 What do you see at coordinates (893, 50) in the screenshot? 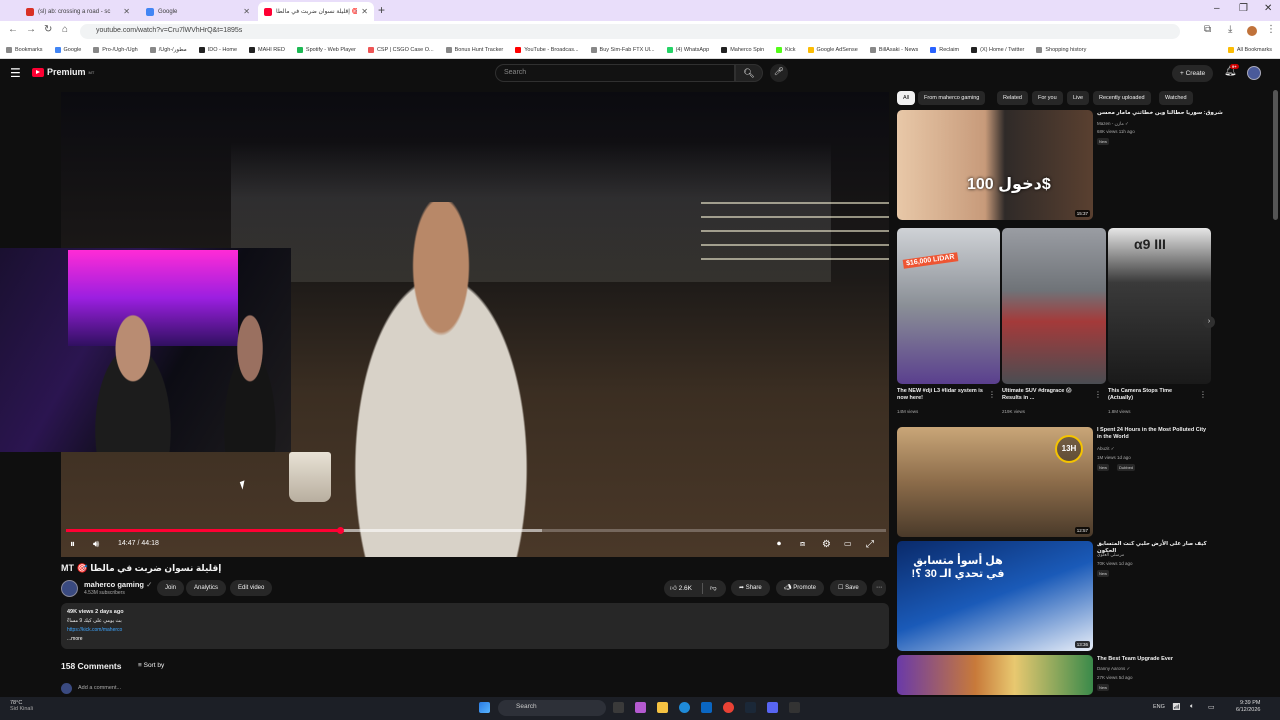
I see `bookmark-item: BillAsaki - News` at bounding box center [893, 50].